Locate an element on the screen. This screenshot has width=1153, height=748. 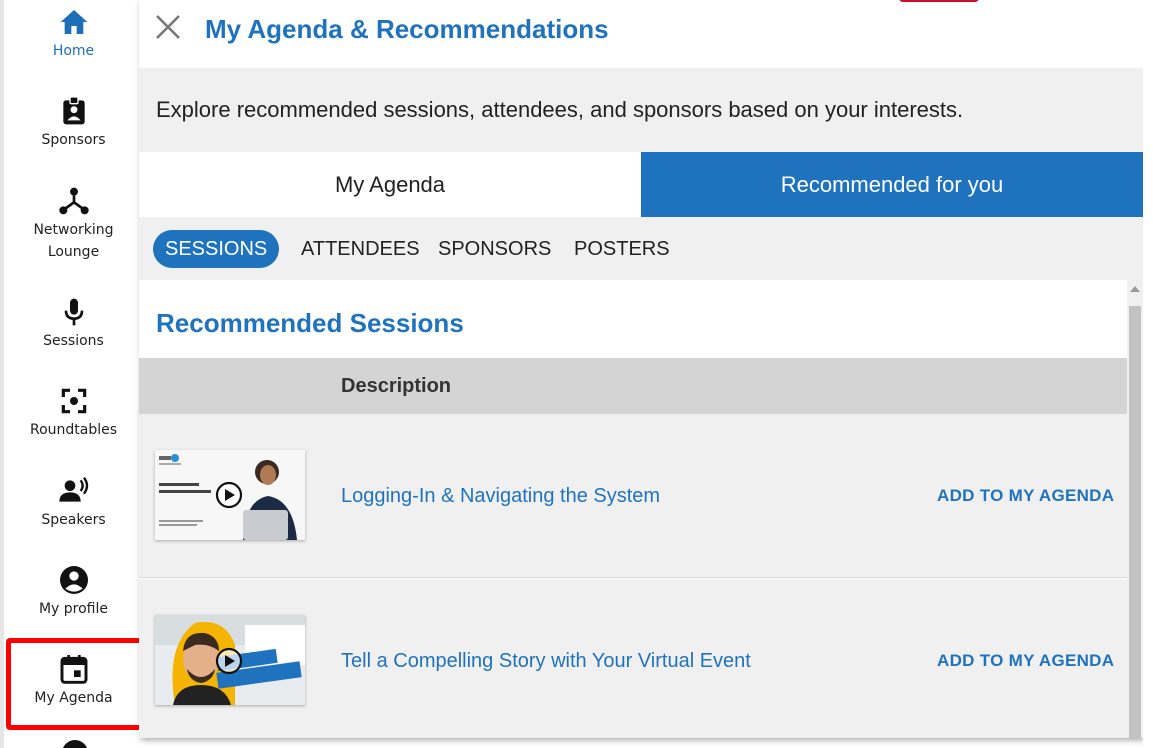
scroll-thumb is located at coordinates (1135, 522).